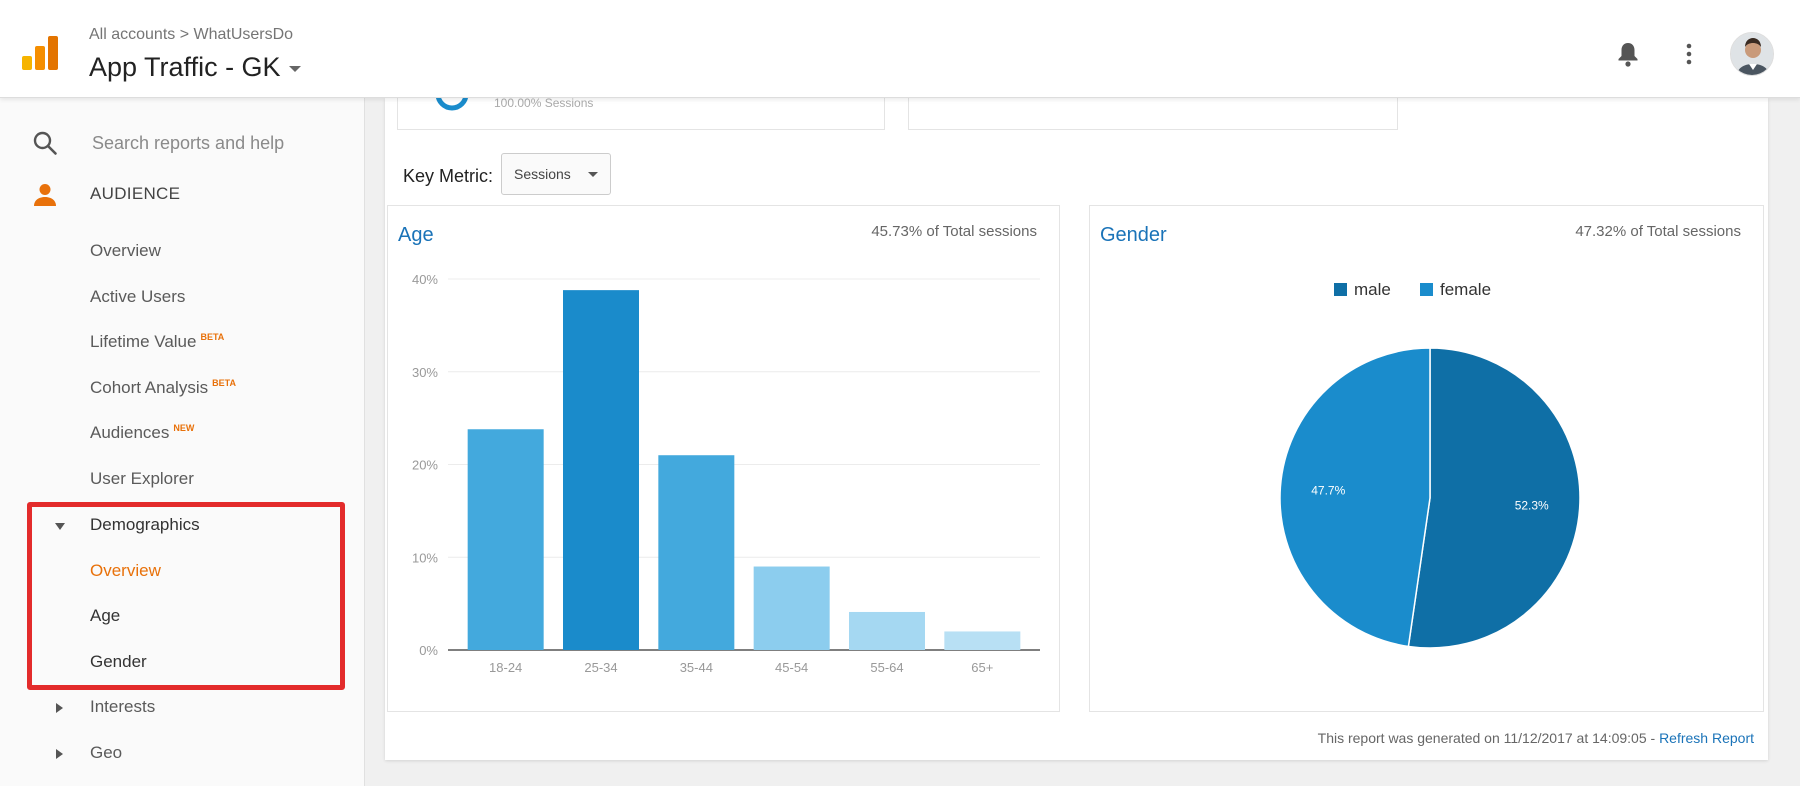  What do you see at coordinates (1532, 505) in the screenshot?
I see `pie-value-label-male: 52.3%` at bounding box center [1532, 505].